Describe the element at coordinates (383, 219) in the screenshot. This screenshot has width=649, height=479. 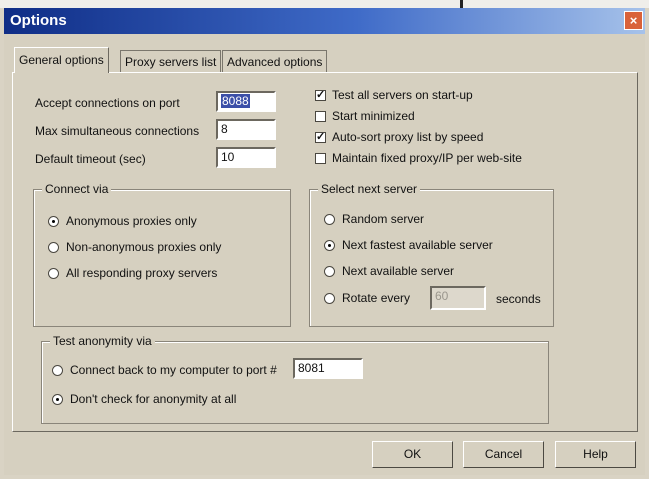
I see `radio-label: Random server` at that location.